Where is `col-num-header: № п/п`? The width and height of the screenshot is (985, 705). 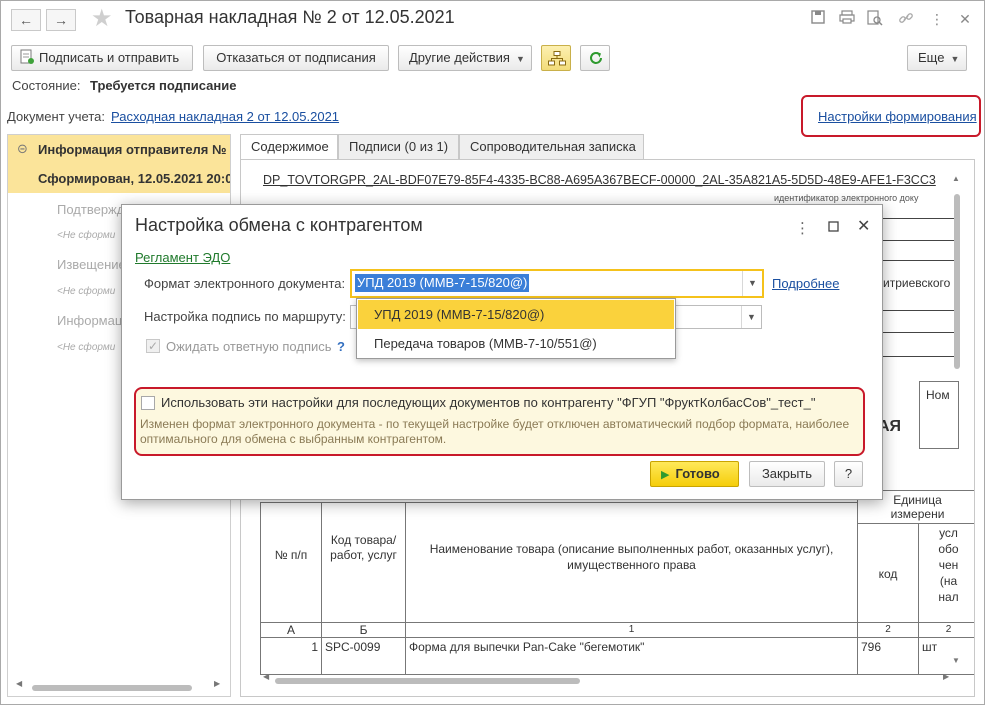 col-num-header: № п/п is located at coordinates (291, 562).